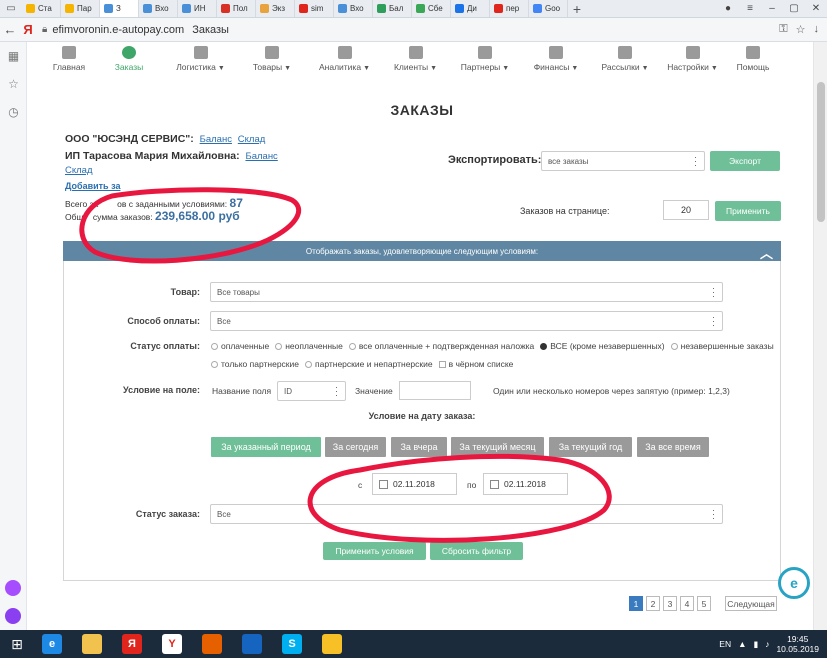 Image resolution: width=827 pixels, height=658 pixels. What do you see at coordinates (374, 551) in the screenshot?
I see `apply-conditions-button: Применить условия` at bounding box center [374, 551].